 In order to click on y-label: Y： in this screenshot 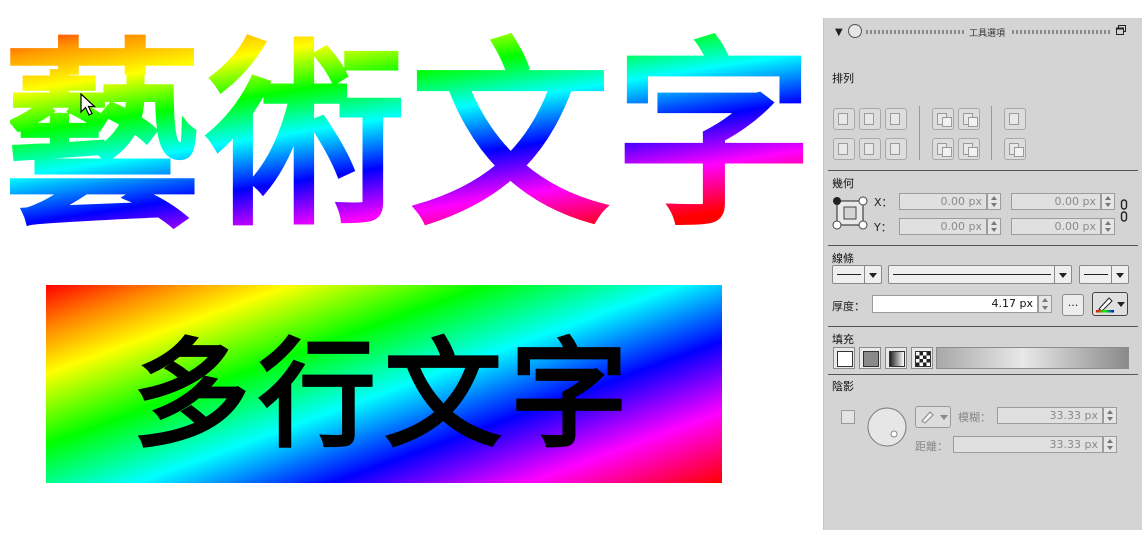, I will do `click(883, 227)`.